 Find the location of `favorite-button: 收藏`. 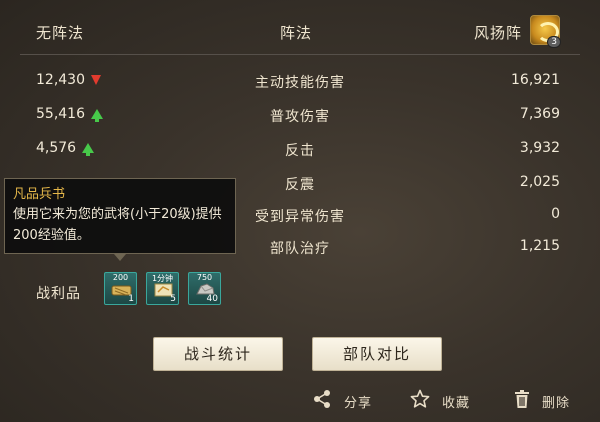

favorite-button: 收藏 is located at coordinates (445, 400).